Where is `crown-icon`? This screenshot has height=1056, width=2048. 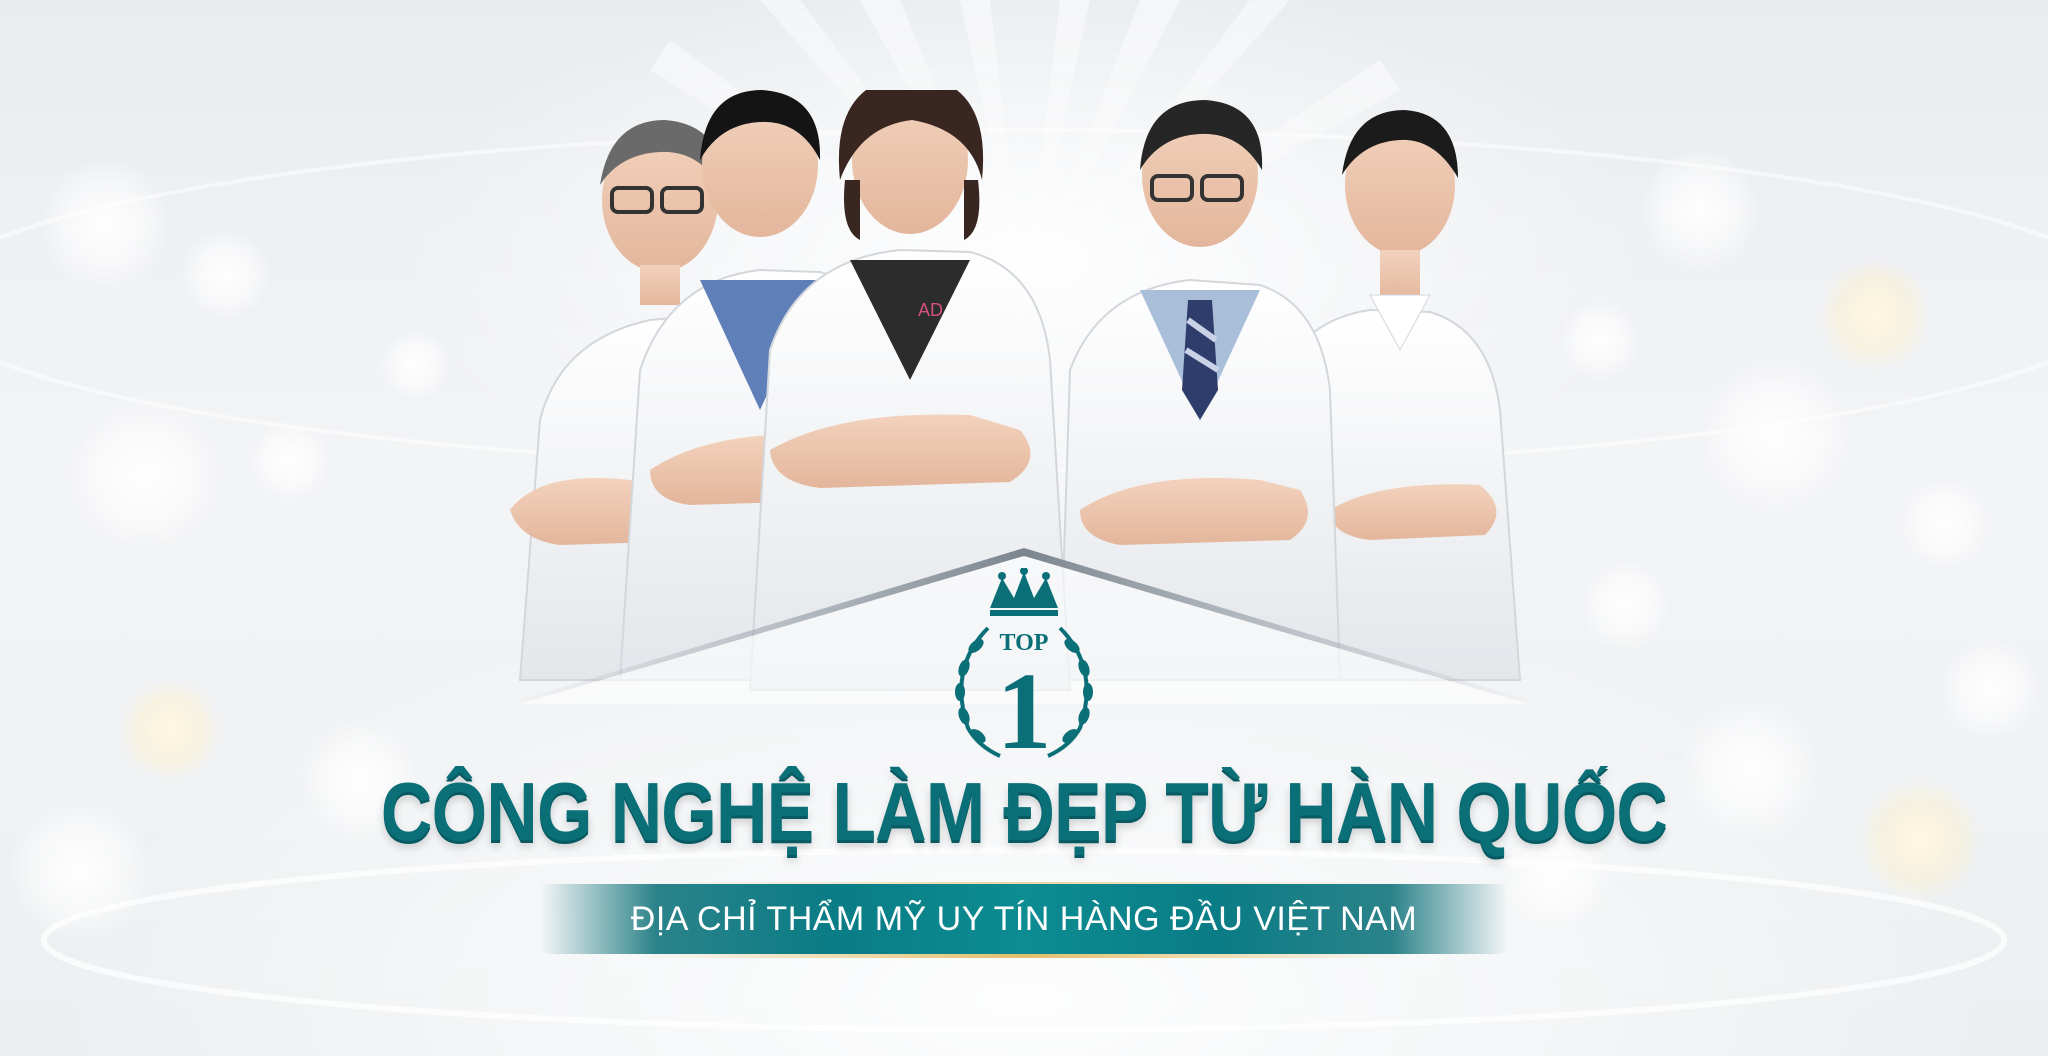 crown-icon is located at coordinates (1024, 592).